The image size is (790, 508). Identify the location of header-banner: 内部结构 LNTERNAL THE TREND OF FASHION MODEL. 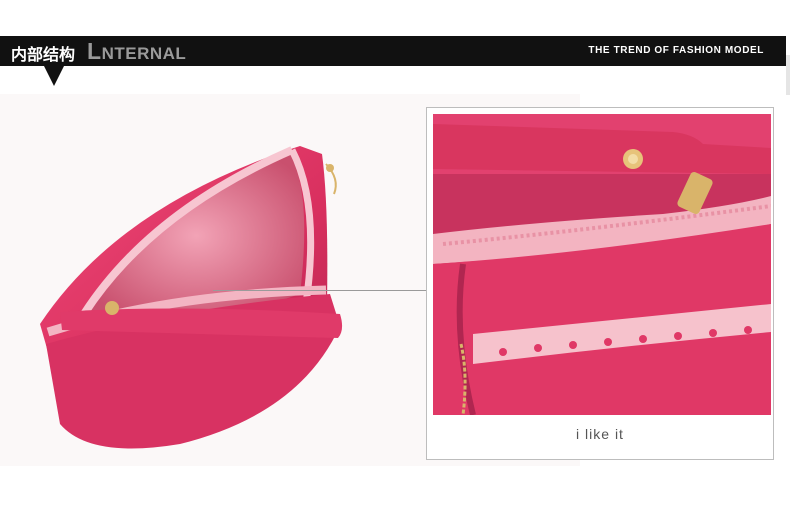
(393, 51).